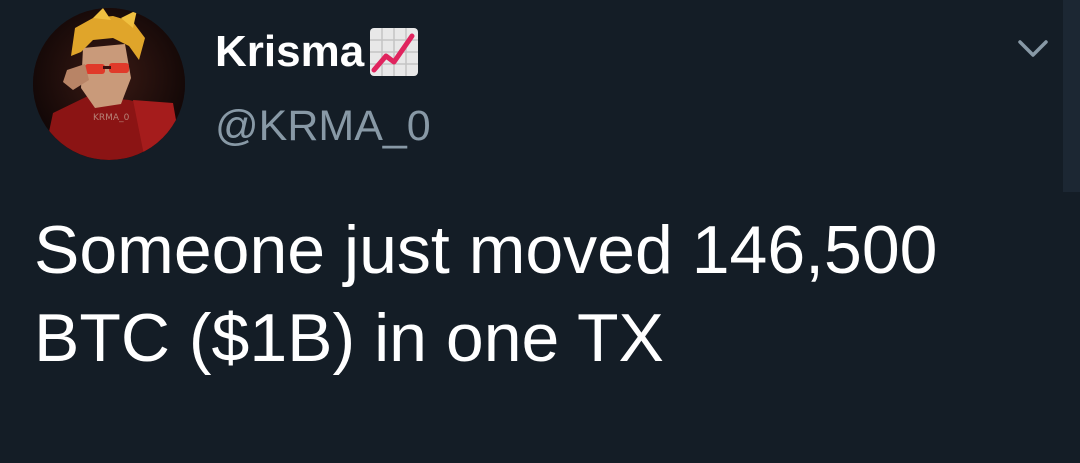 This screenshot has width=1080, height=463. I want to click on display-name: Krisma, so click(289, 52).